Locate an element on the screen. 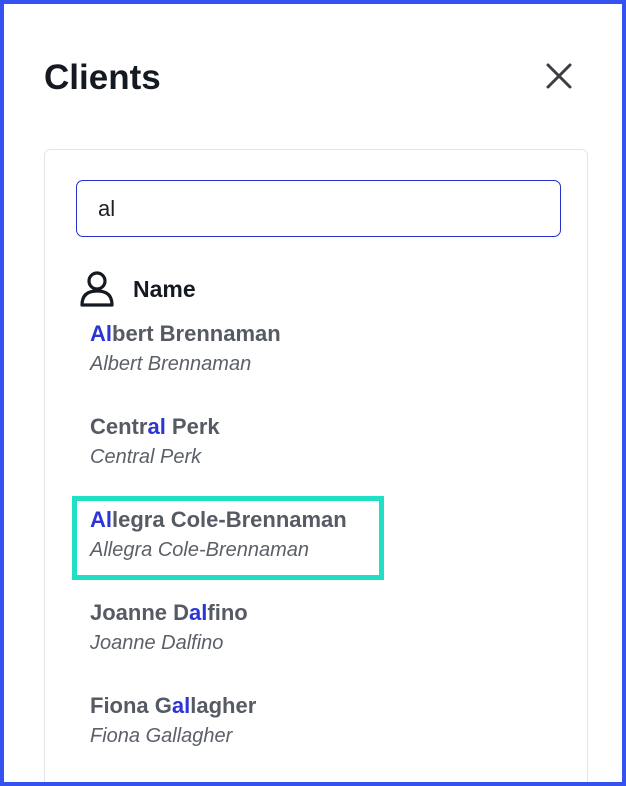  client-name: Joanne Dalfino is located at coordinates (240, 613).